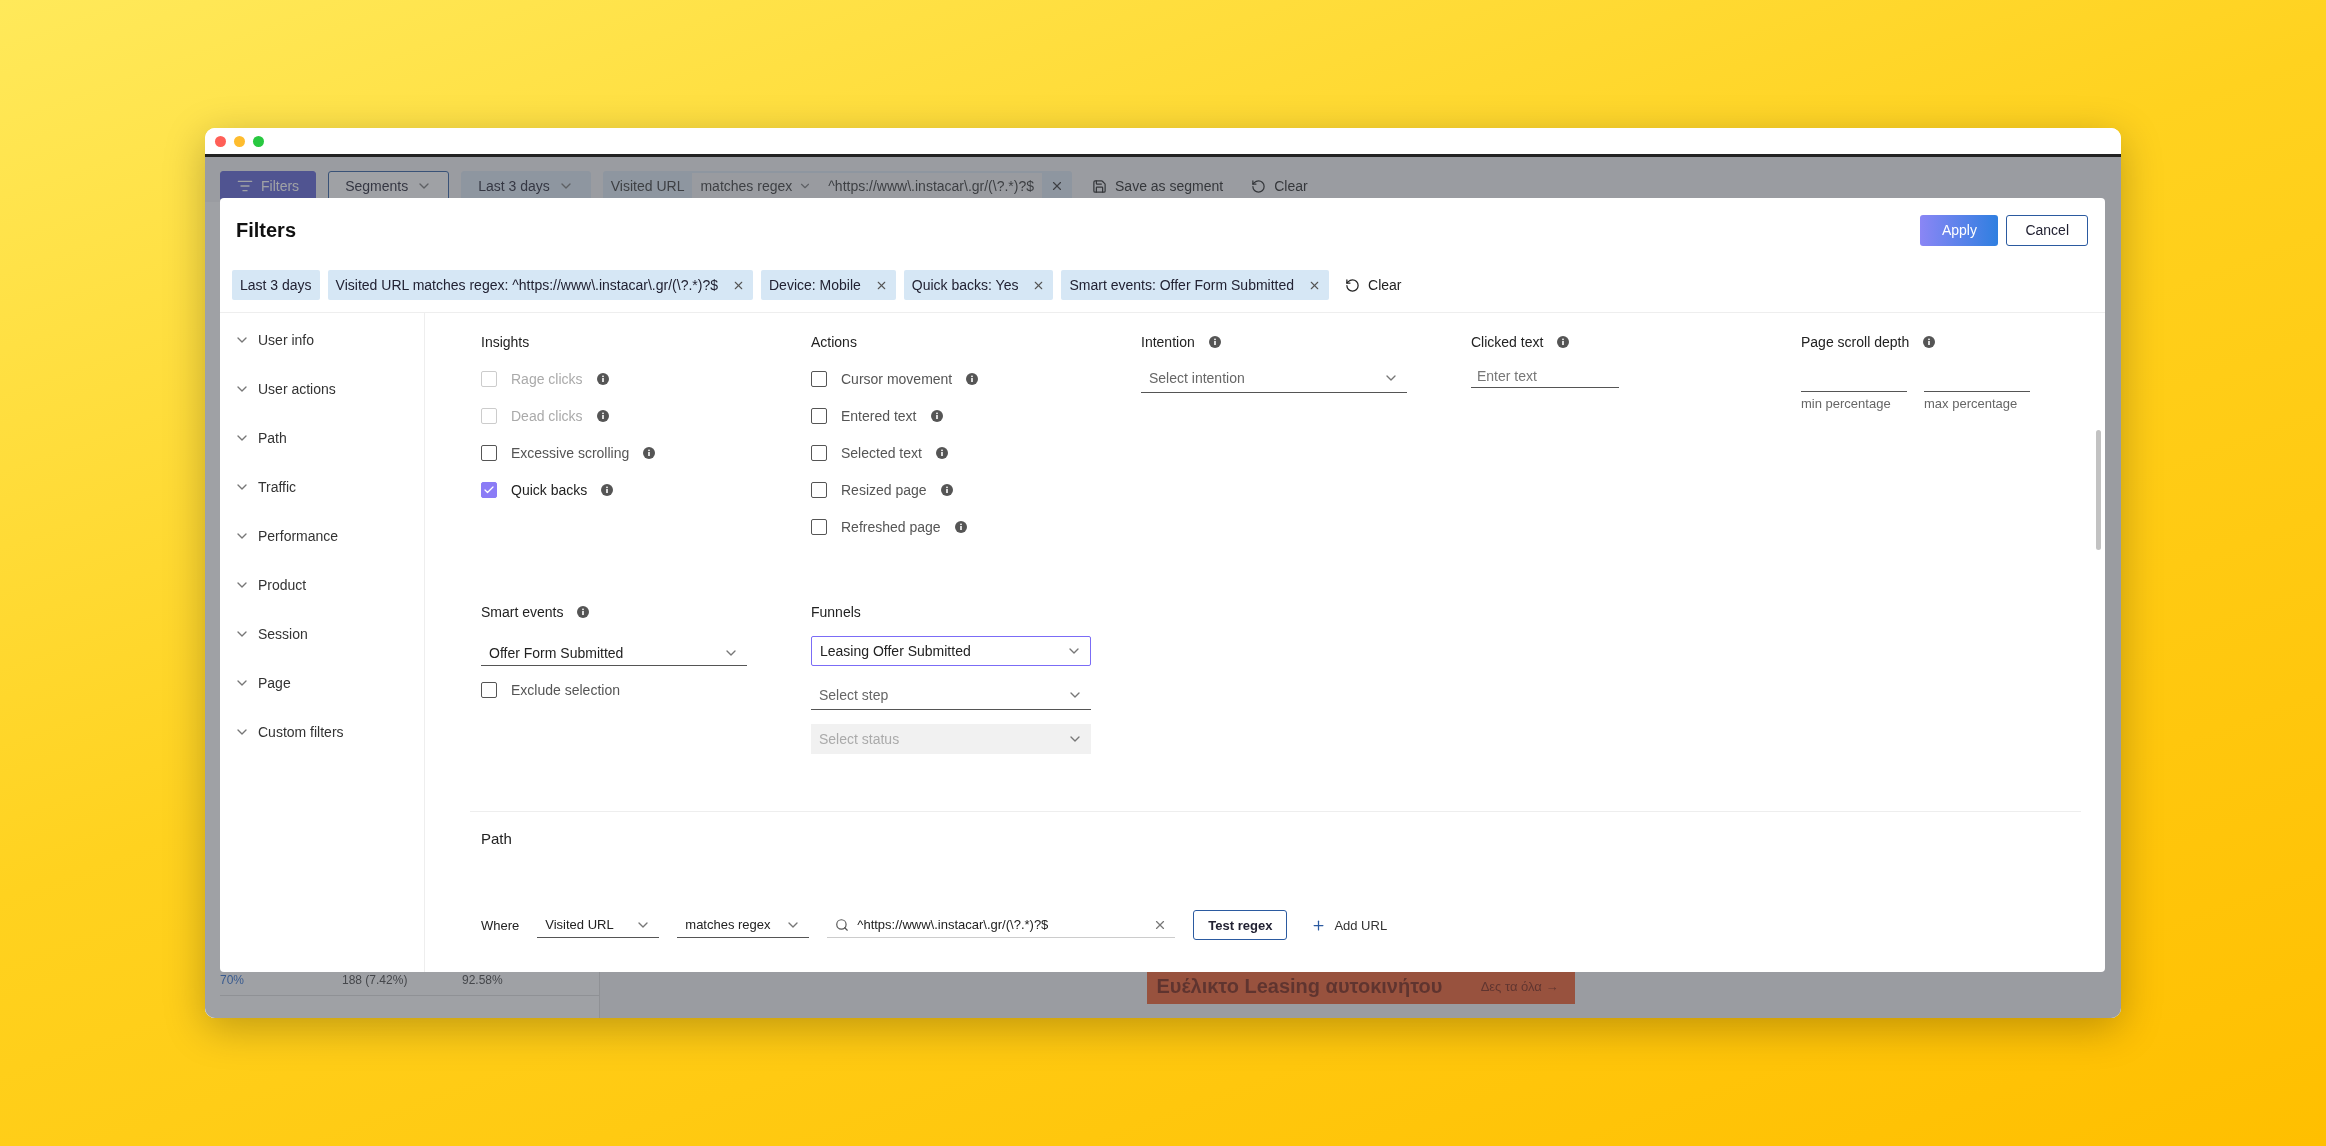  What do you see at coordinates (1158, 186) in the screenshot?
I see `save-segment-button: Save as segment` at bounding box center [1158, 186].